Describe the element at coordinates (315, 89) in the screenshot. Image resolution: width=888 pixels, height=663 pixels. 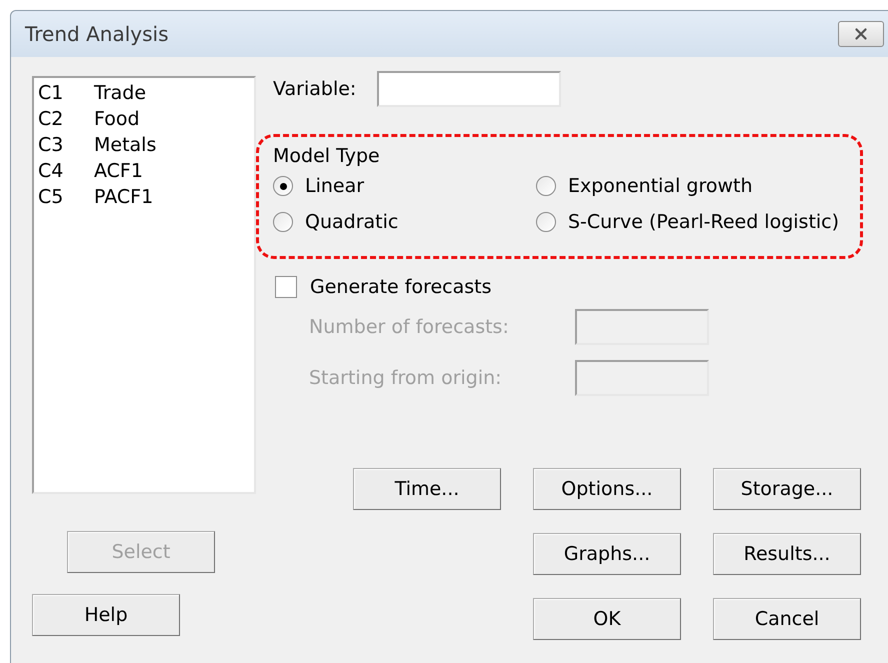
I see `variable-label: Variable:` at that location.